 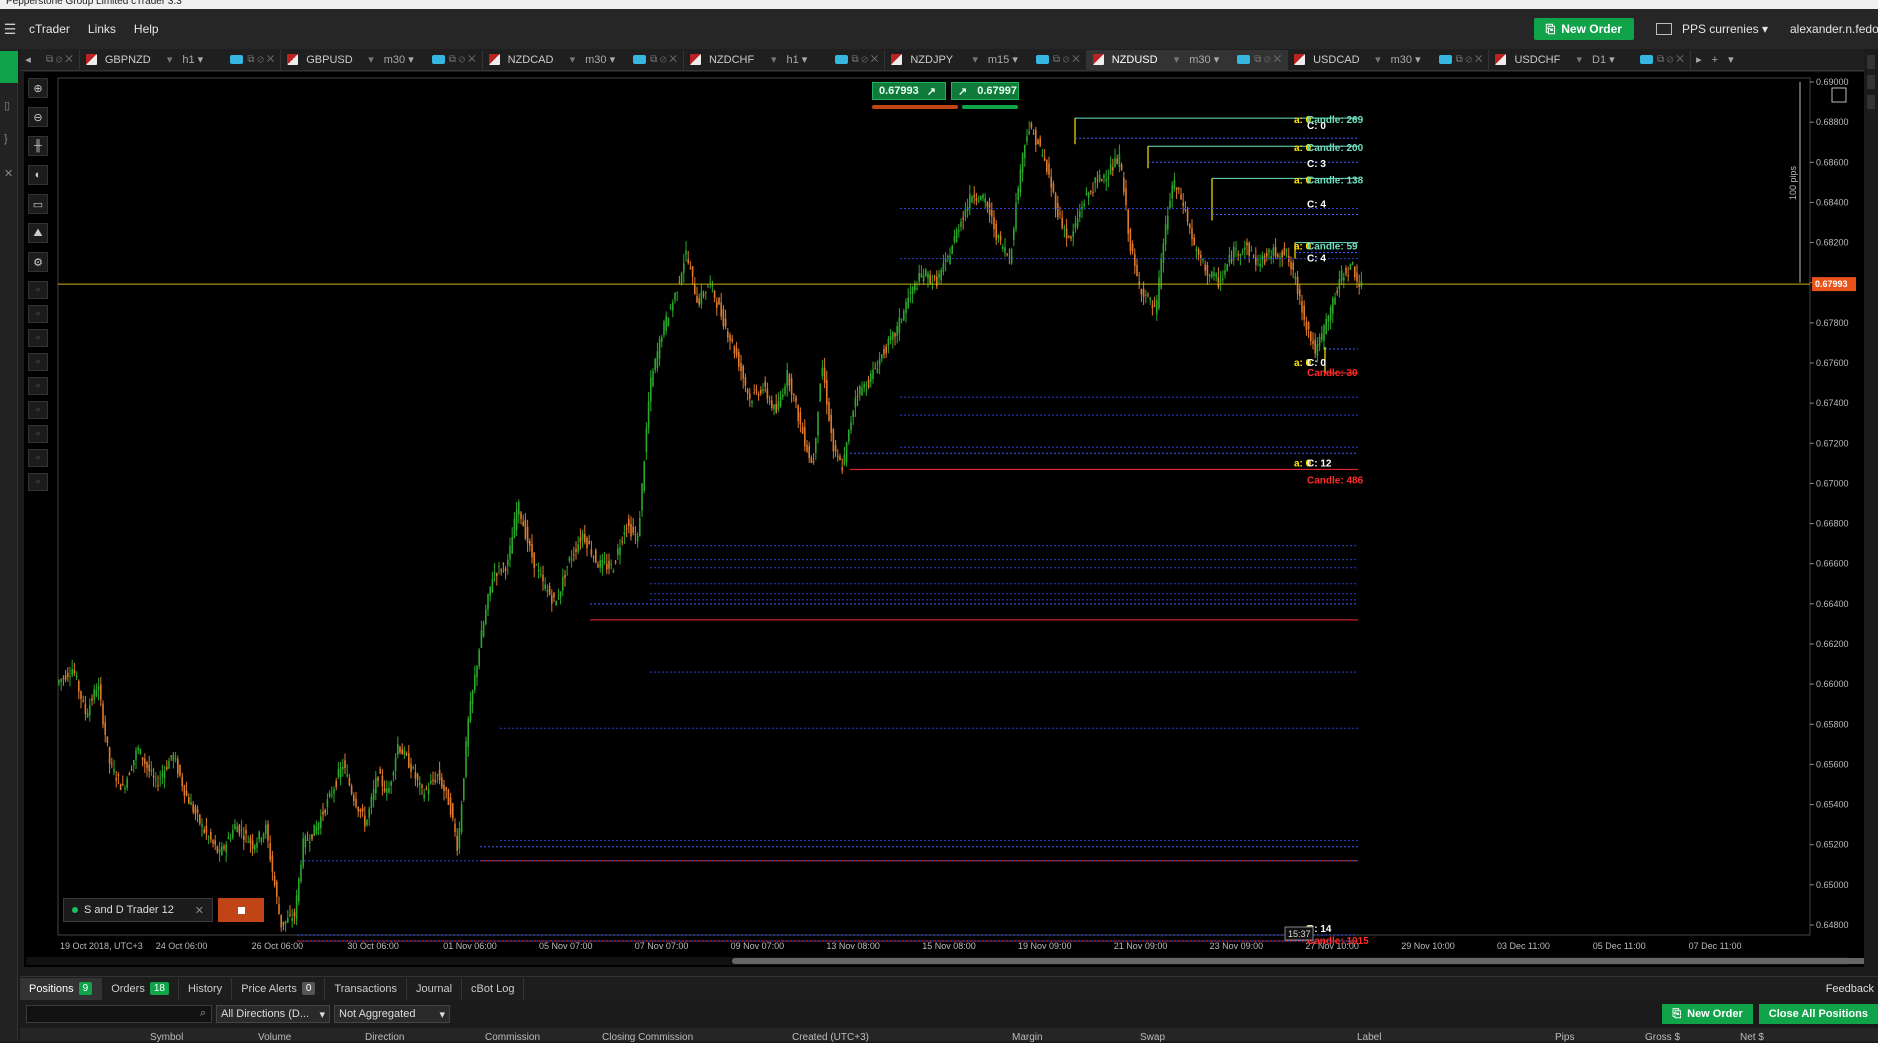 I want to click on buy-sentiment-bar, so click(x=990, y=107).